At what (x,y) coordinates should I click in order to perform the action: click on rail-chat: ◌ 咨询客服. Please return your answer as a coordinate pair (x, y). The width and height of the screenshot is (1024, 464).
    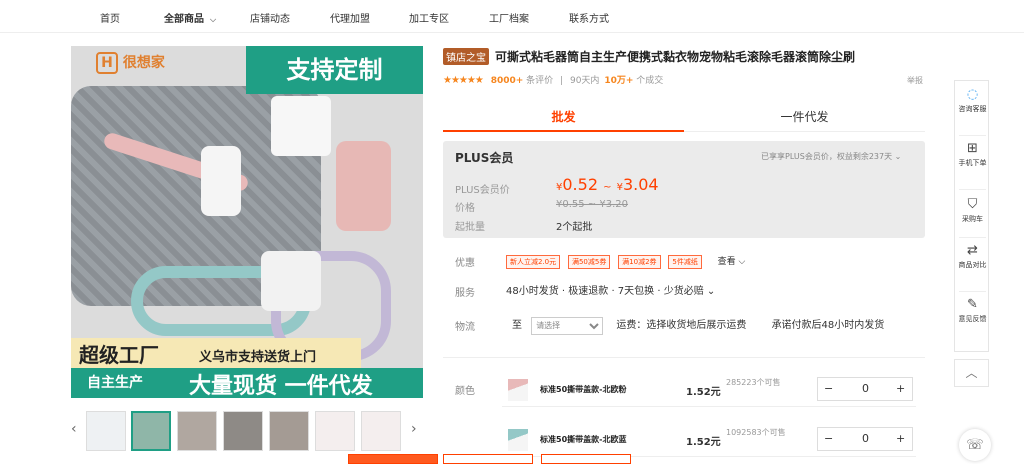
    Looking at the image, I should click on (972, 100).